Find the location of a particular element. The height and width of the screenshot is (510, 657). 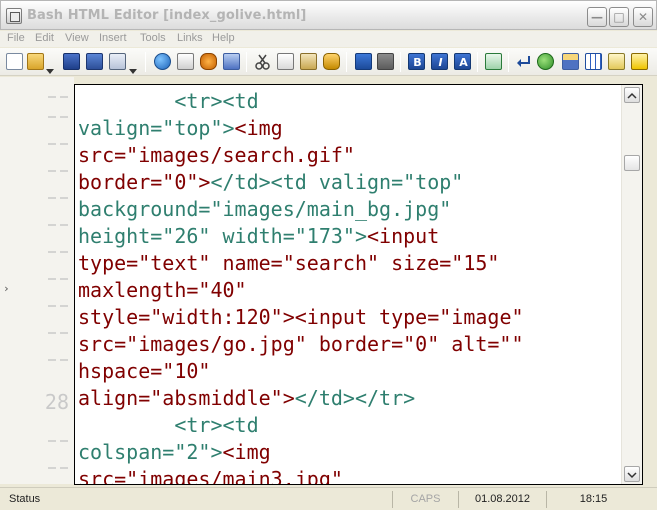

web-page-icon is located at coordinates (231, 61).